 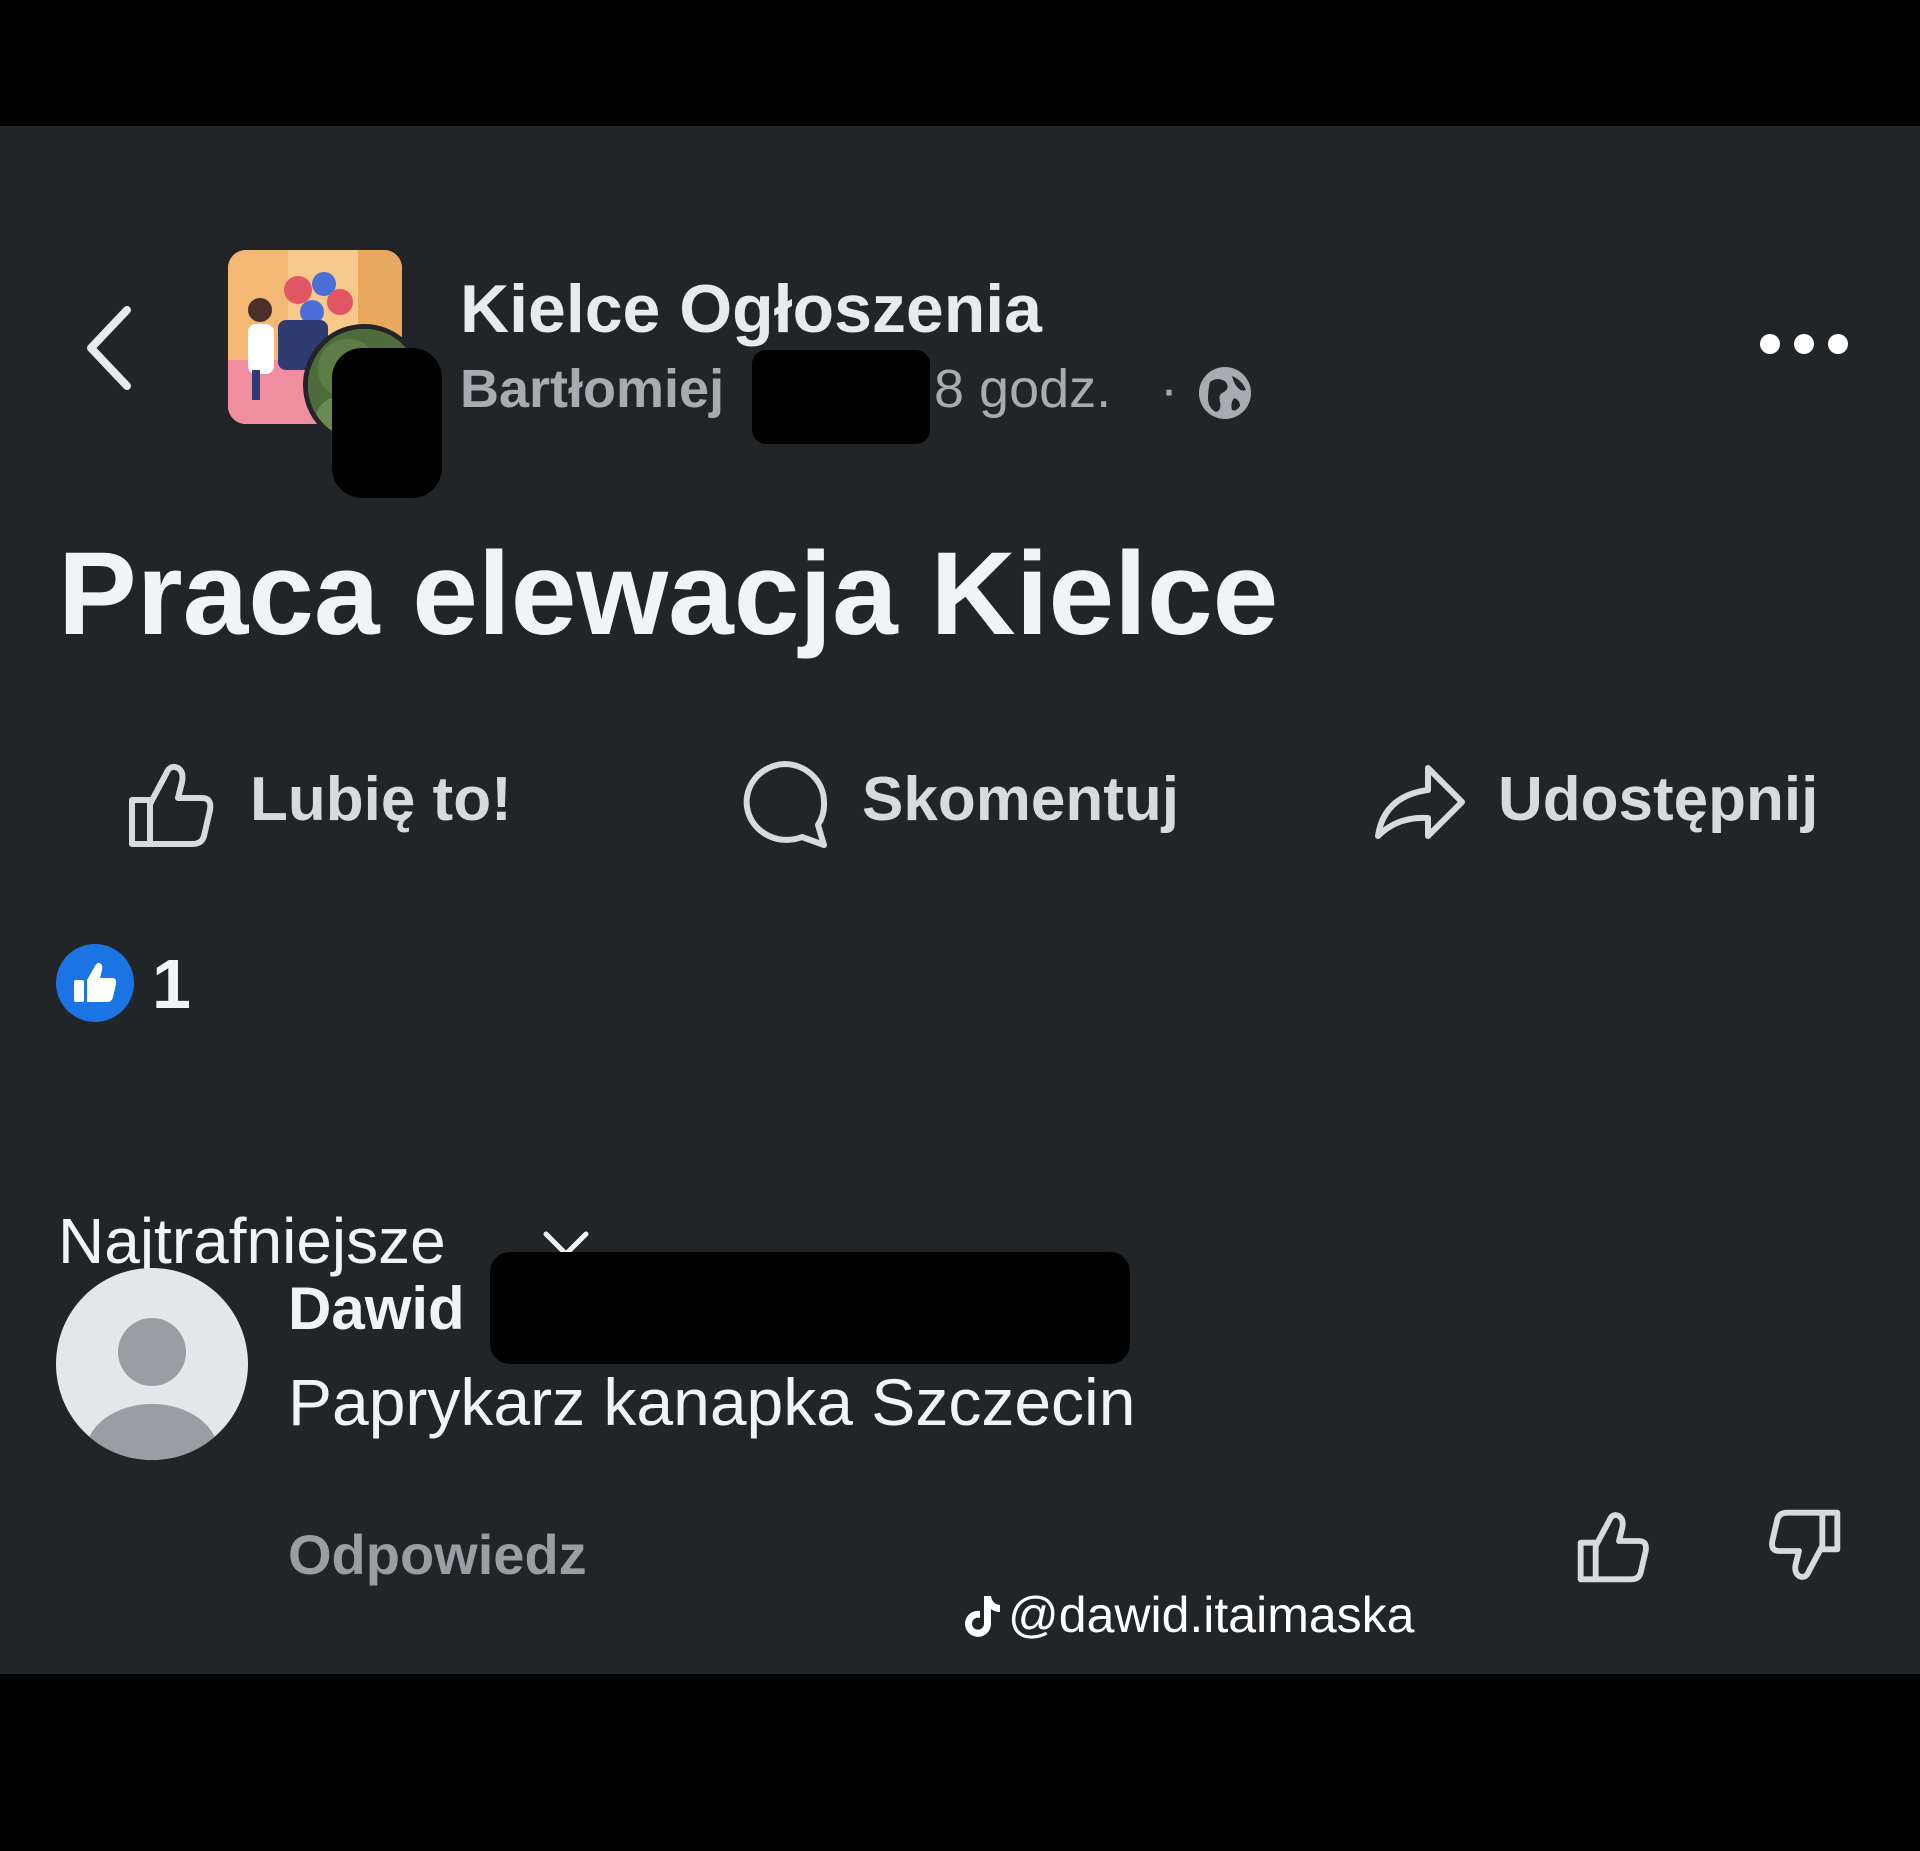 What do you see at coordinates (1658, 799) in the screenshot?
I see `share-label: Udostępnij` at bounding box center [1658, 799].